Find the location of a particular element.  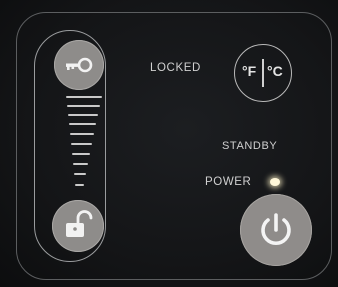

temperature-unit-button: °F °C is located at coordinates (263, 73).